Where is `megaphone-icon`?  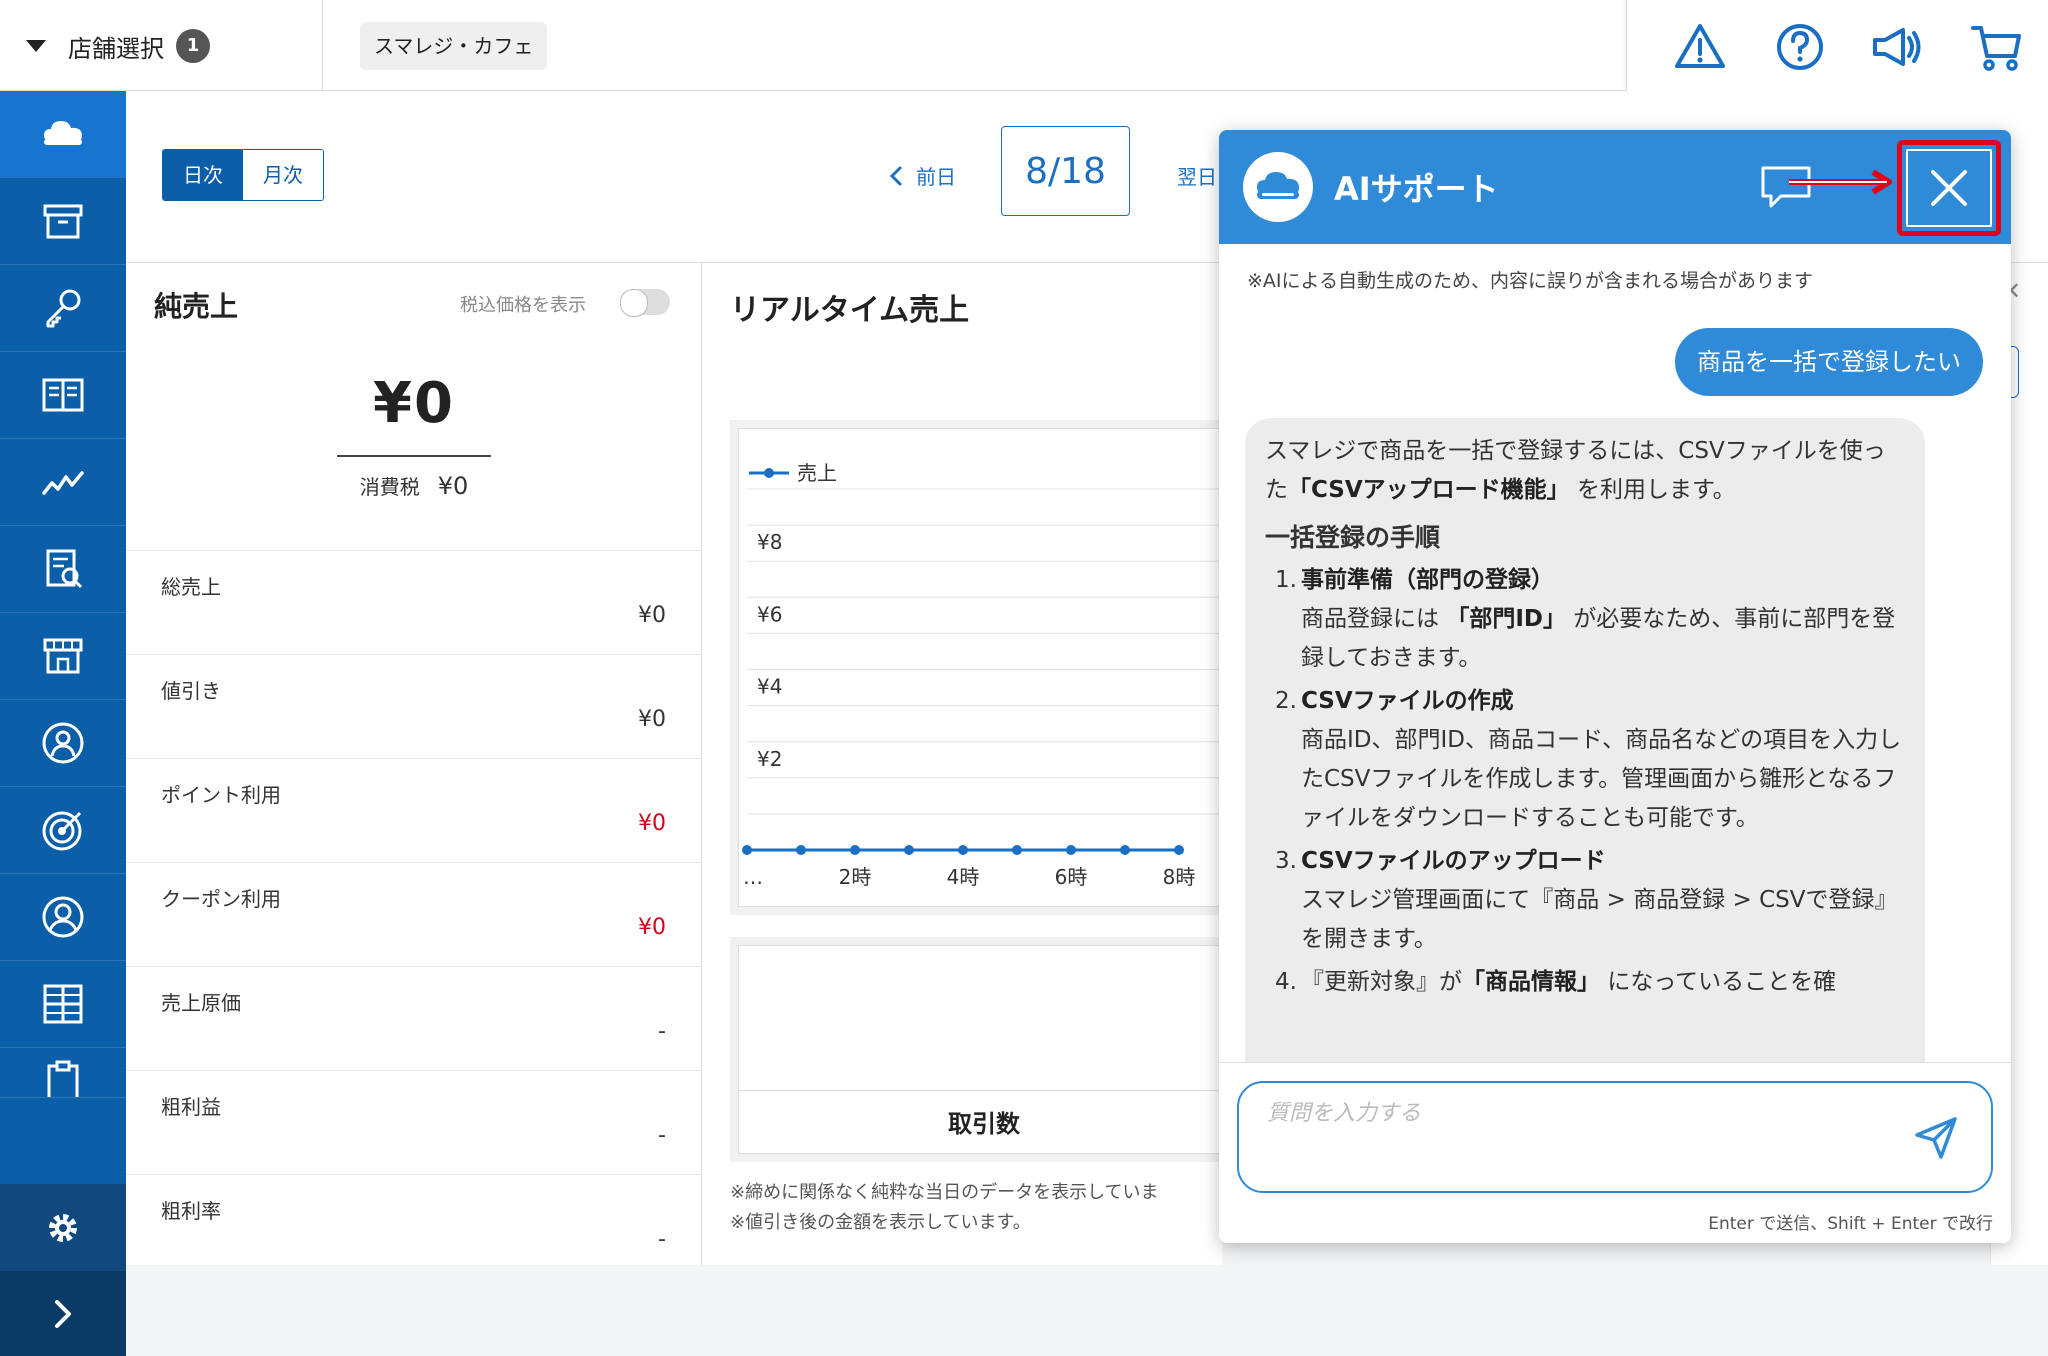
megaphone-icon is located at coordinates (1896, 47).